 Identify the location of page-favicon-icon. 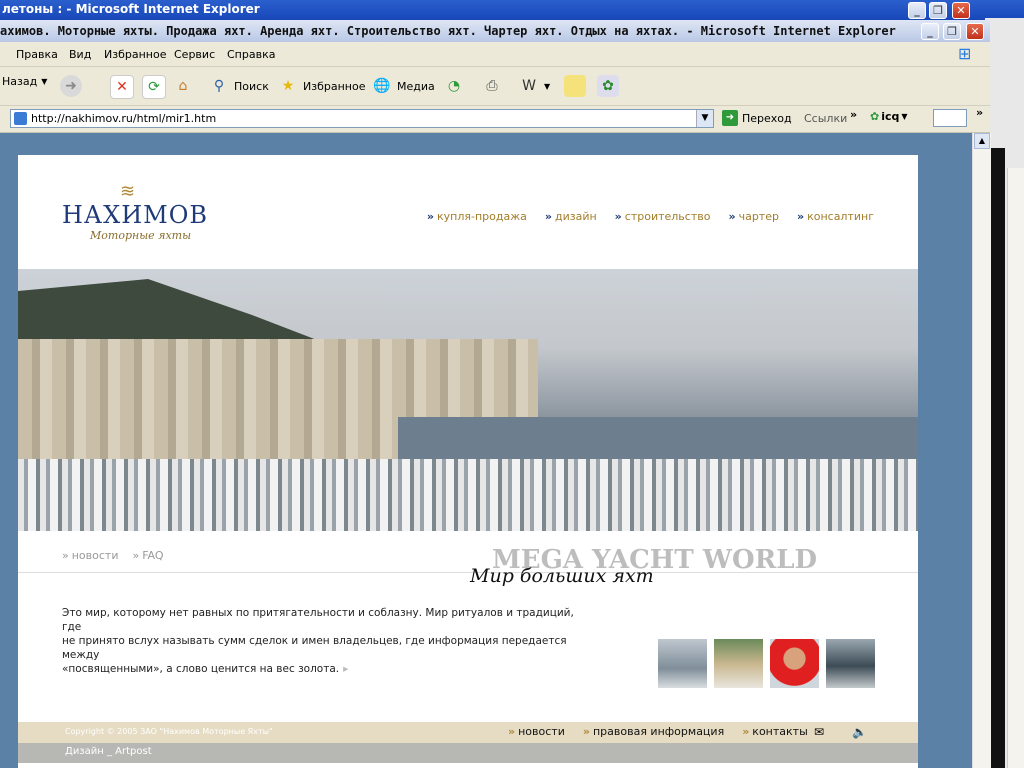
(20, 118).